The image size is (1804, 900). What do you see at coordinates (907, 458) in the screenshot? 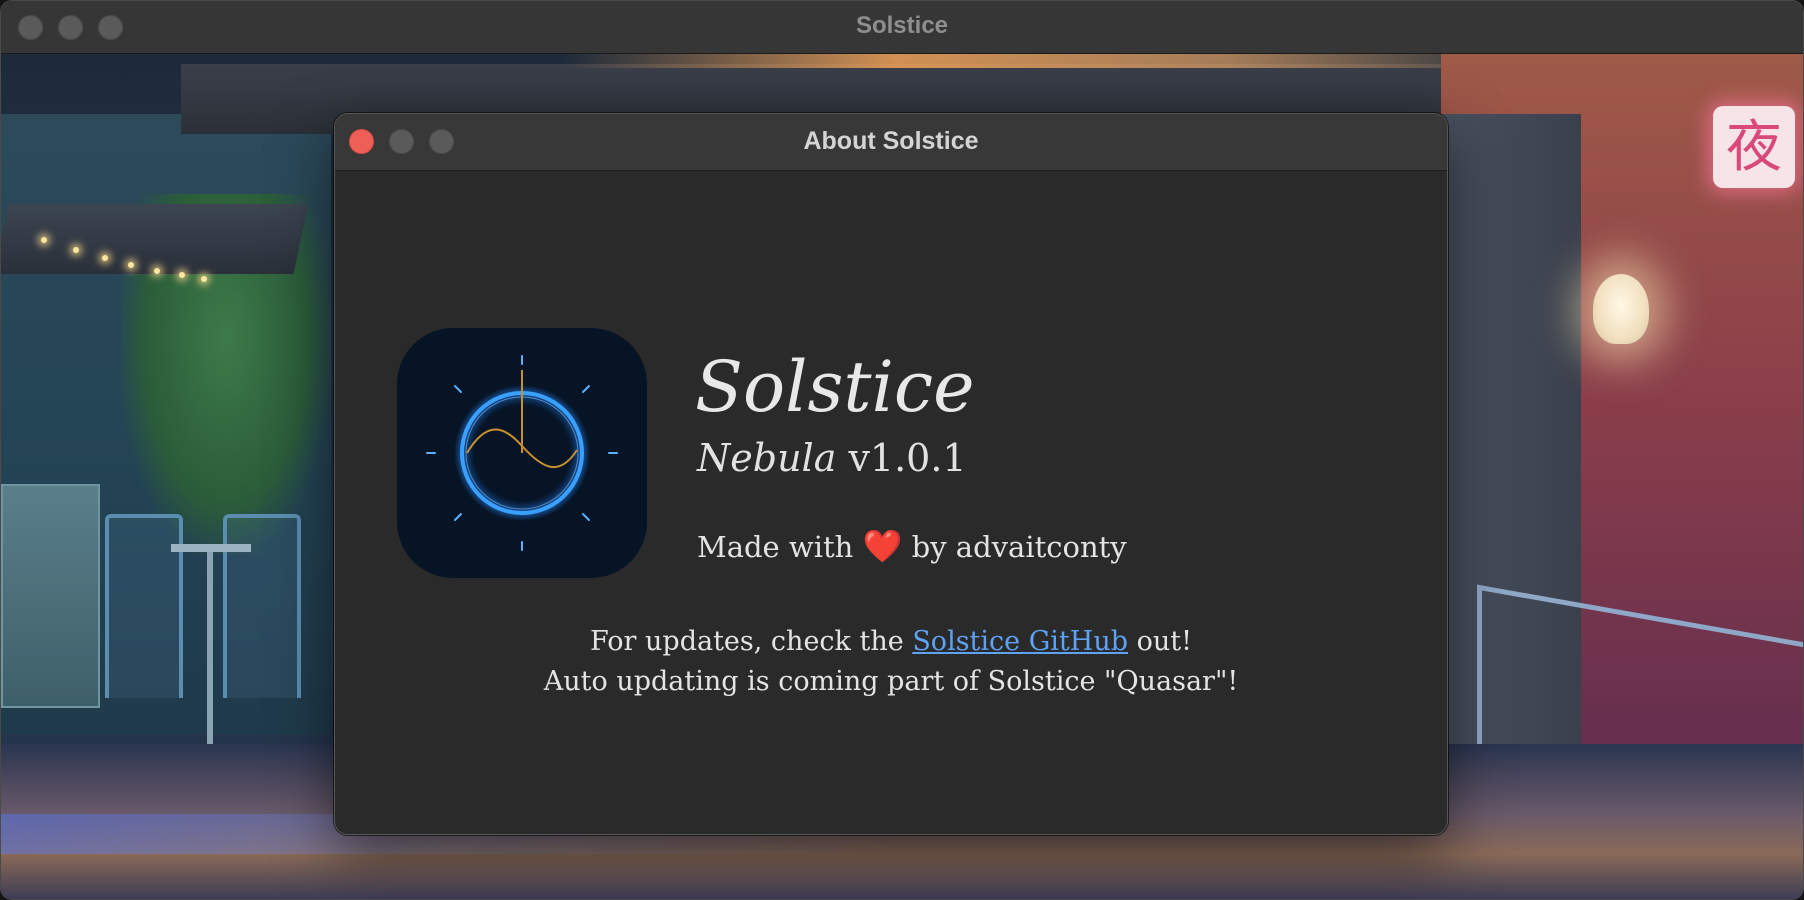
I see `version-number: v1.0.1` at bounding box center [907, 458].